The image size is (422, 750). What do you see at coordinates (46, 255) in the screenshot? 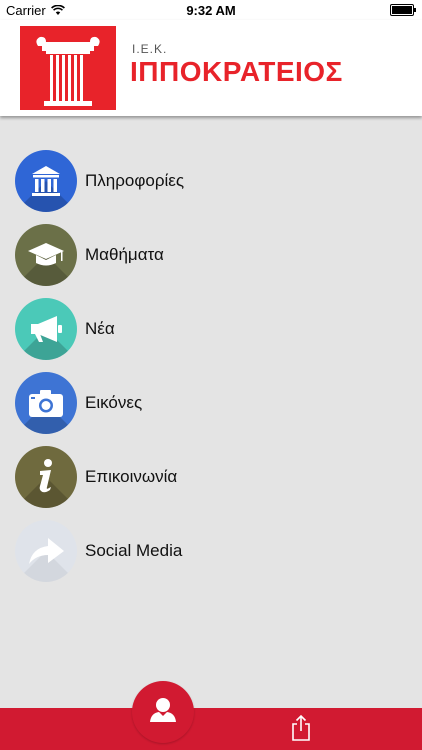
I see `graduation-cap-icon` at bounding box center [46, 255].